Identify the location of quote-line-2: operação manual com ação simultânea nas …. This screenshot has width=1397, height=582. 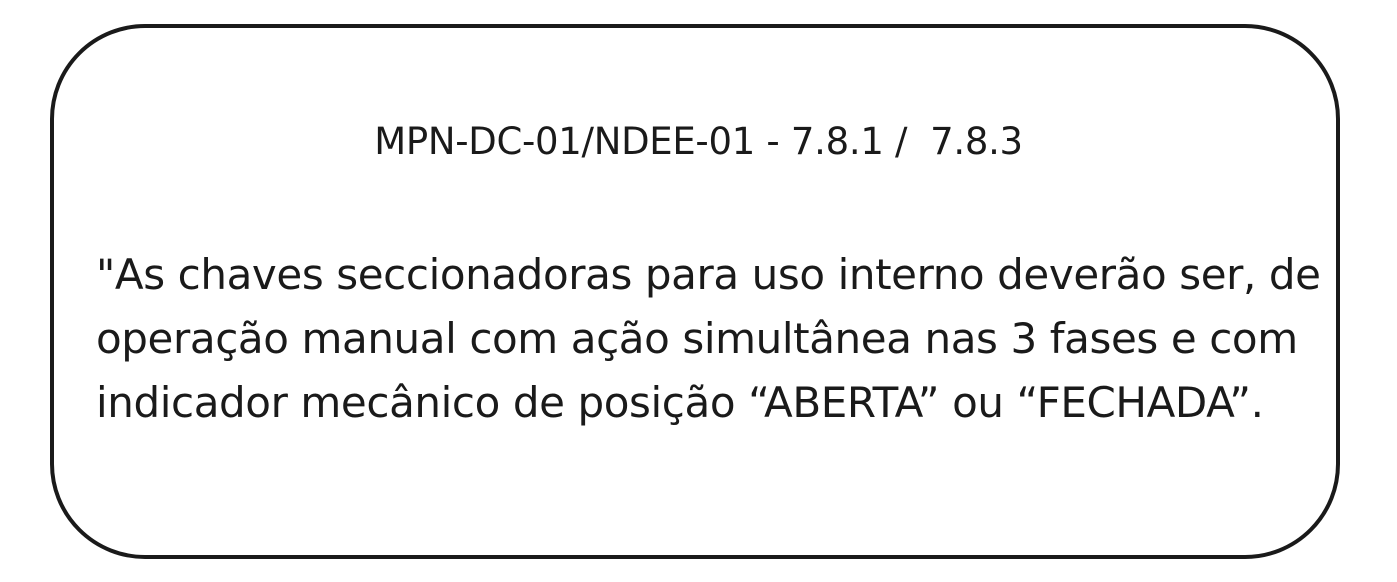
(697, 338).